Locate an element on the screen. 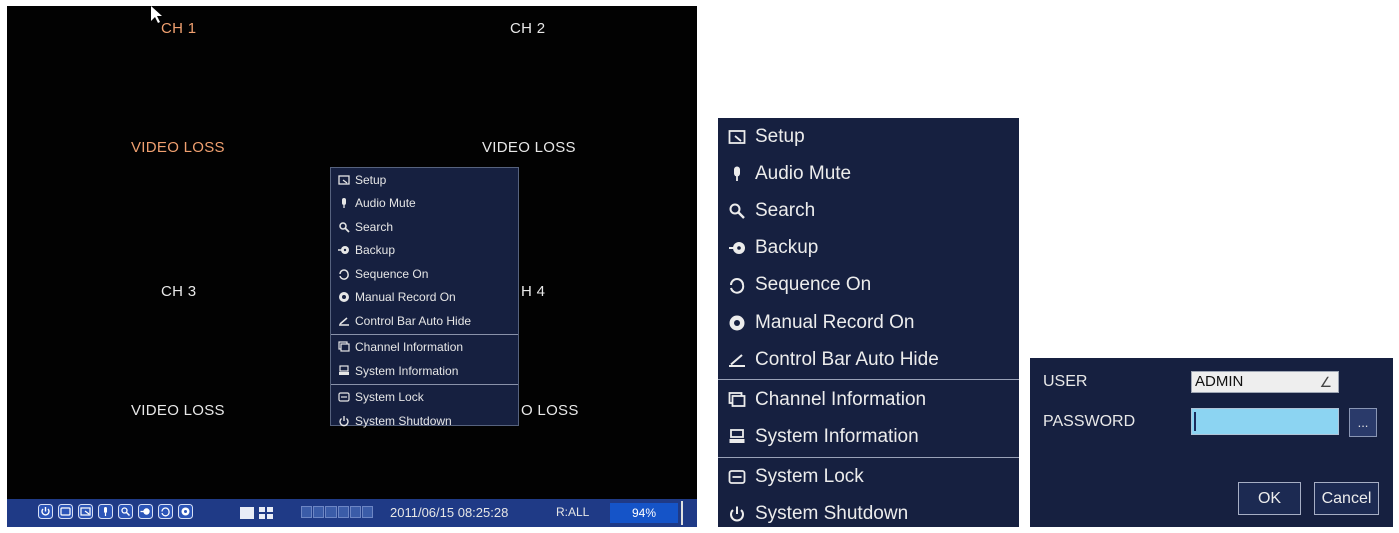 The height and width of the screenshot is (533, 1399). edit-icon: ∠ is located at coordinates (1325, 382).